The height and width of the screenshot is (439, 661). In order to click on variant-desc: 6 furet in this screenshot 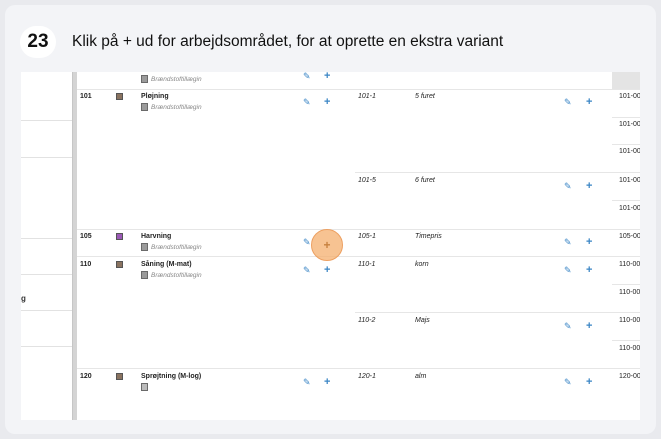, I will do `click(425, 180)`.